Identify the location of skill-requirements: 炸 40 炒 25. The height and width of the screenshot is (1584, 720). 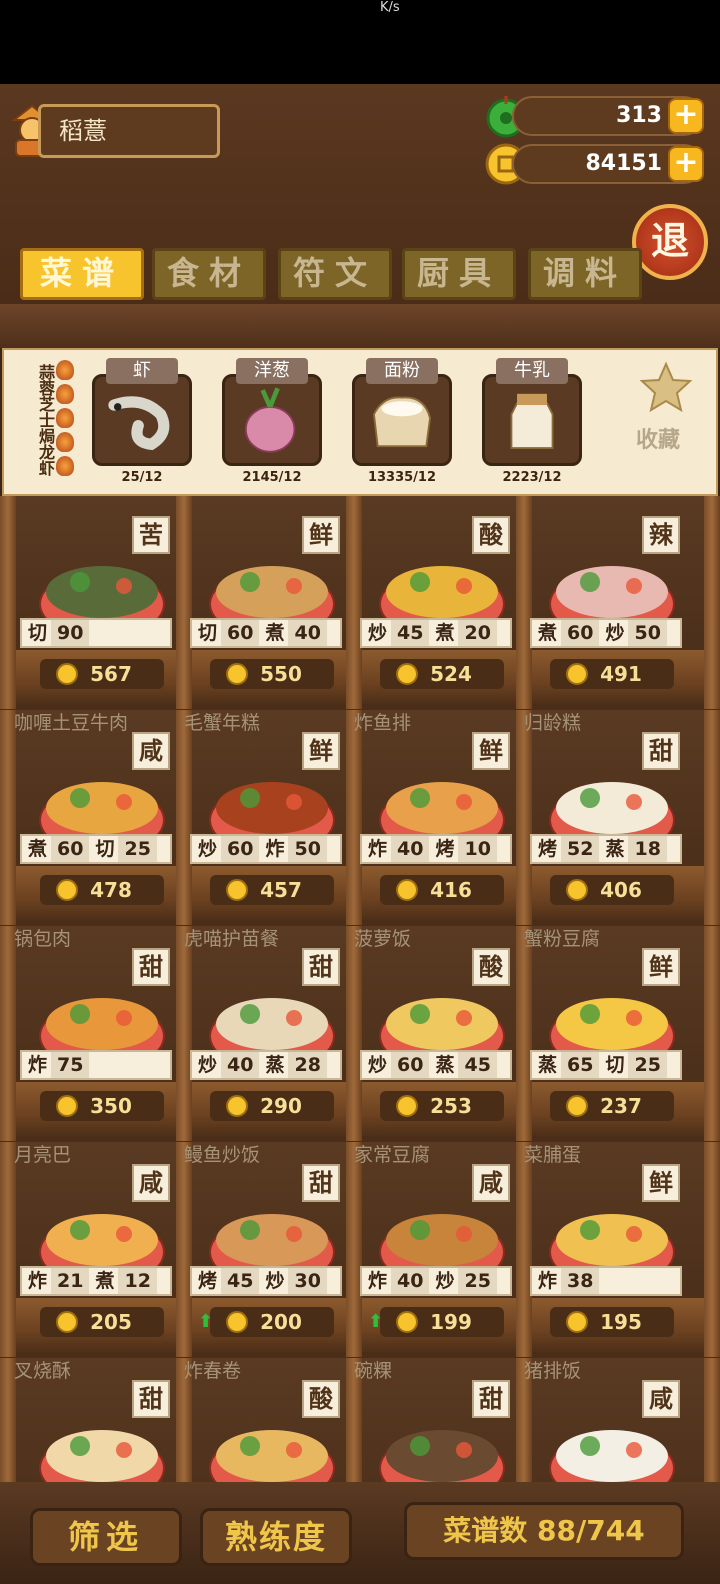
(436, 1281).